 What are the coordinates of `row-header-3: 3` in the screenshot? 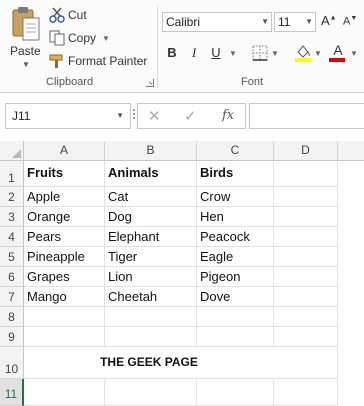 It's located at (12, 217).